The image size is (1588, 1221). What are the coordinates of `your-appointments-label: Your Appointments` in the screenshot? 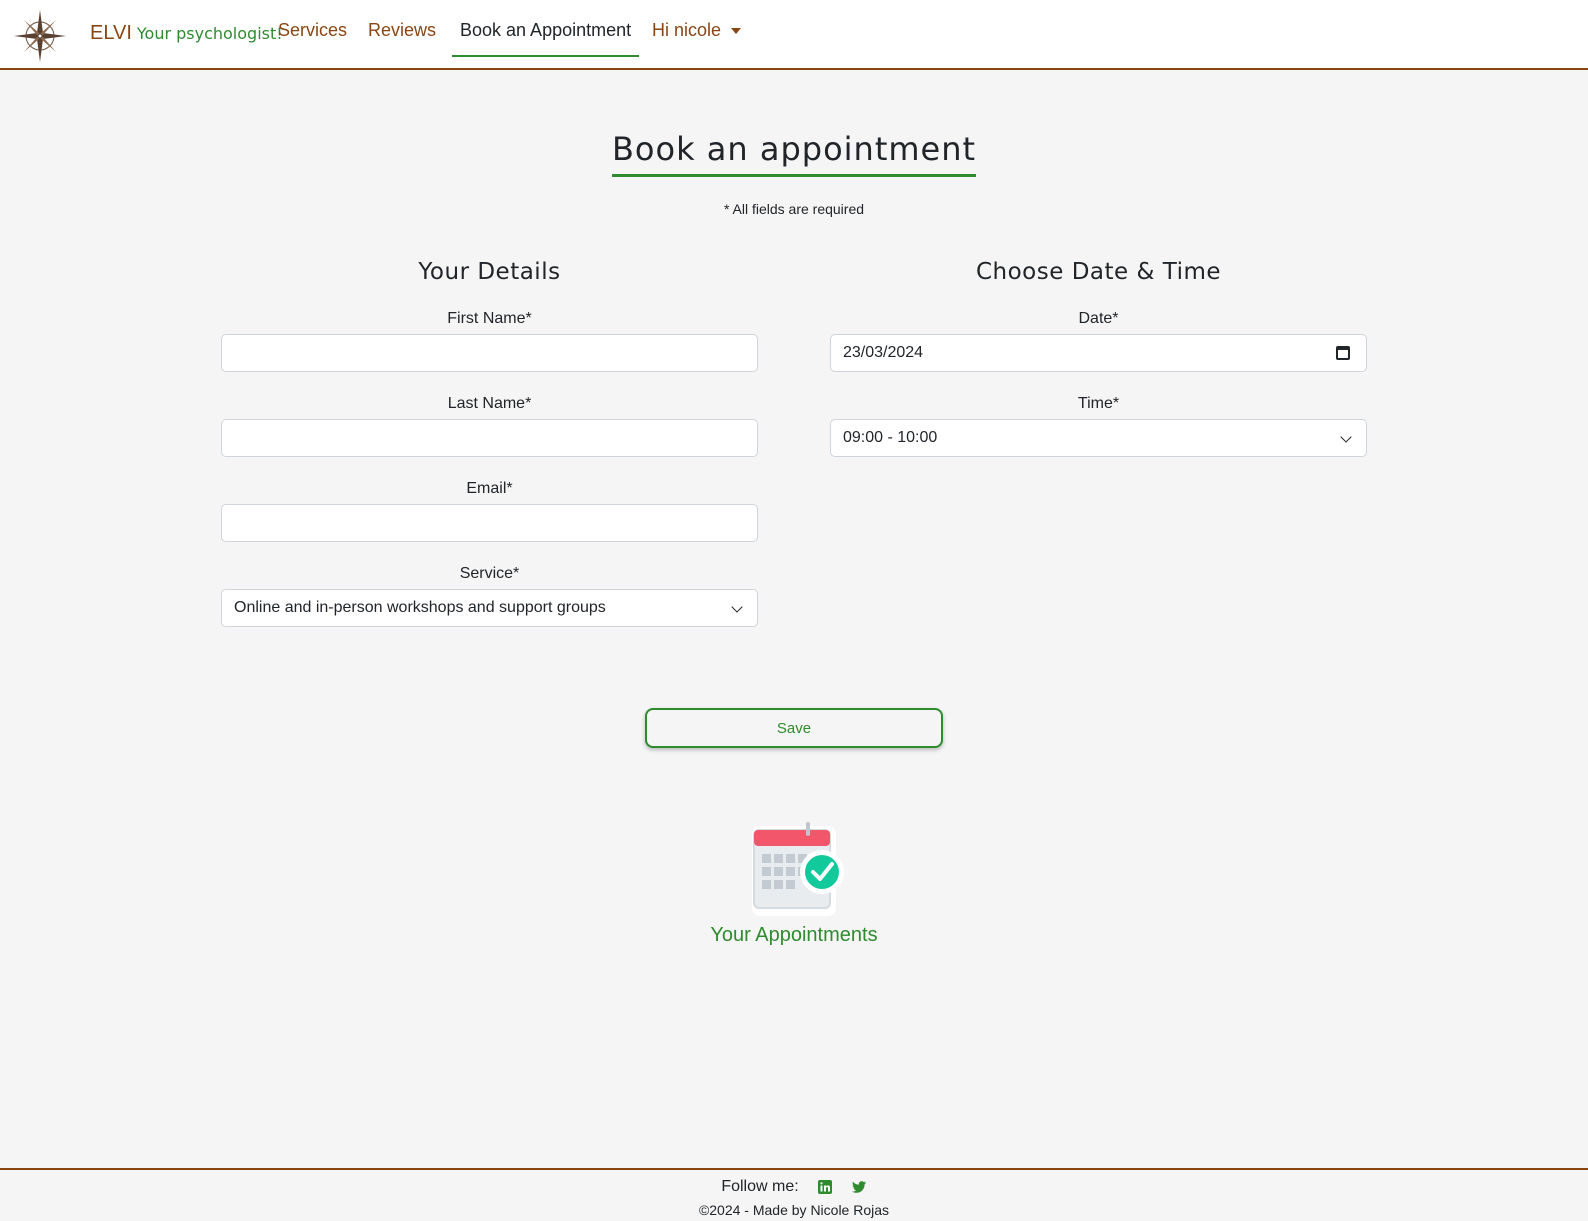 It's located at (794, 935).